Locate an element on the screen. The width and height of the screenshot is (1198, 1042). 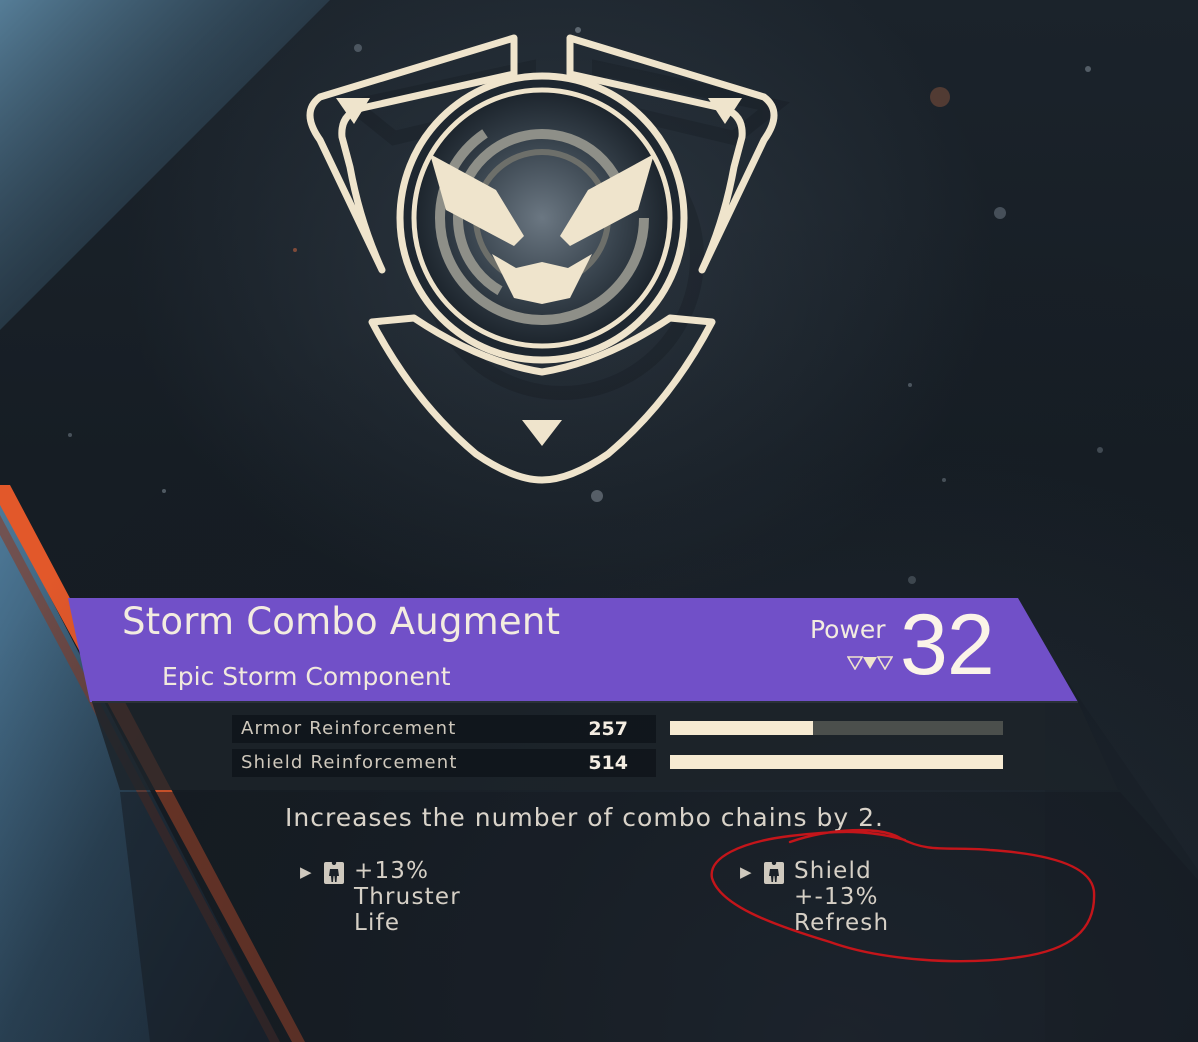
item-name: Storm Combo Augment is located at coordinates (341, 621).